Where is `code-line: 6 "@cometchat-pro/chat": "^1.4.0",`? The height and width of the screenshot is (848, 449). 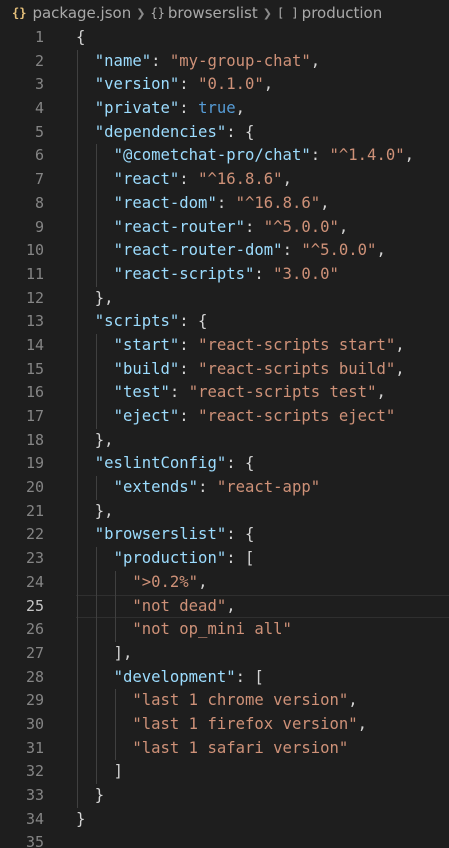
code-line: 6 "@cometchat-pro/chat": "^1.4.0", is located at coordinates (224, 156).